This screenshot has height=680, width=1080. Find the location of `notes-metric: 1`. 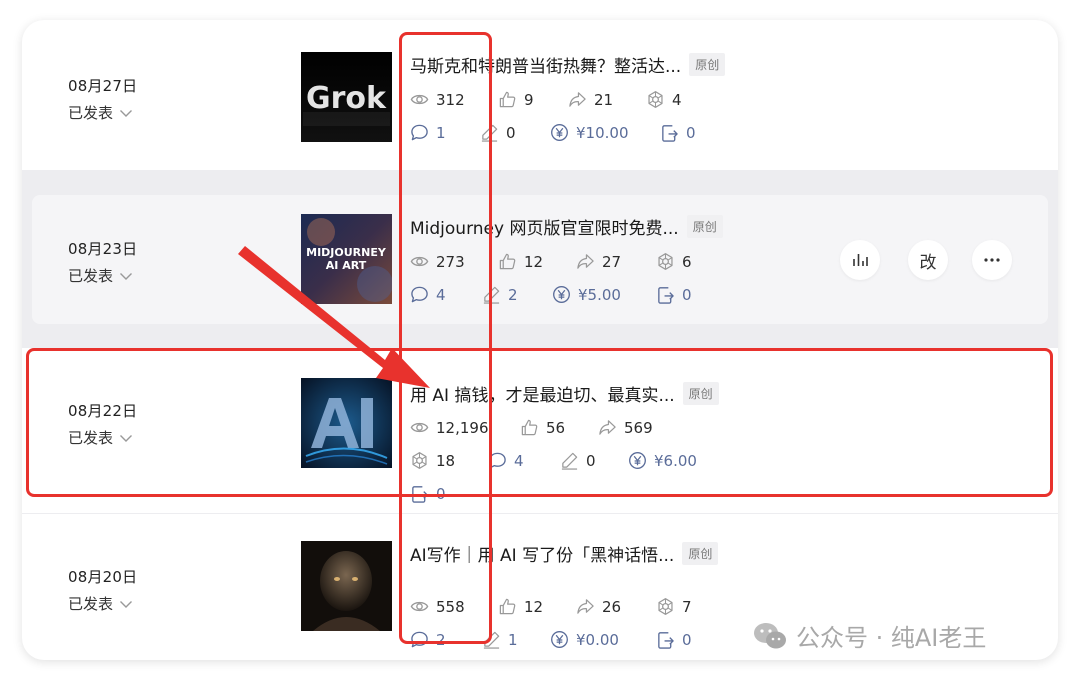

notes-metric: 1 is located at coordinates (500, 639).